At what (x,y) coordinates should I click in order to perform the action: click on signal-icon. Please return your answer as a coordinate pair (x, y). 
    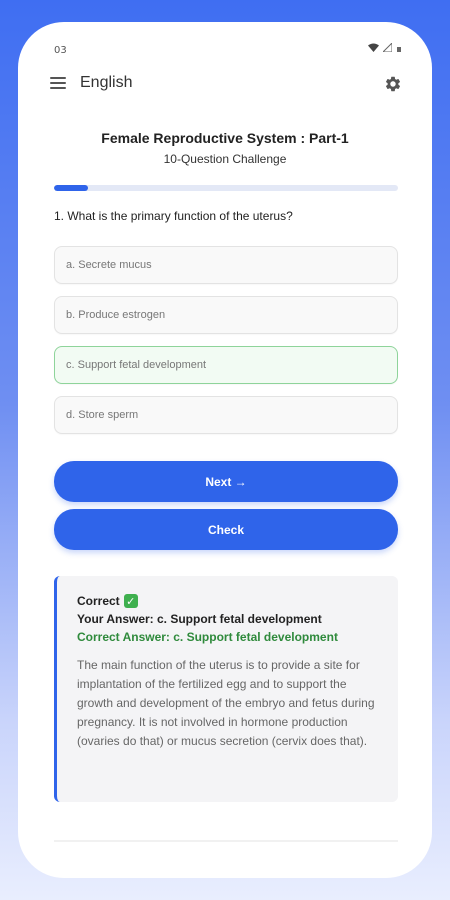
    Looking at the image, I should click on (387, 47).